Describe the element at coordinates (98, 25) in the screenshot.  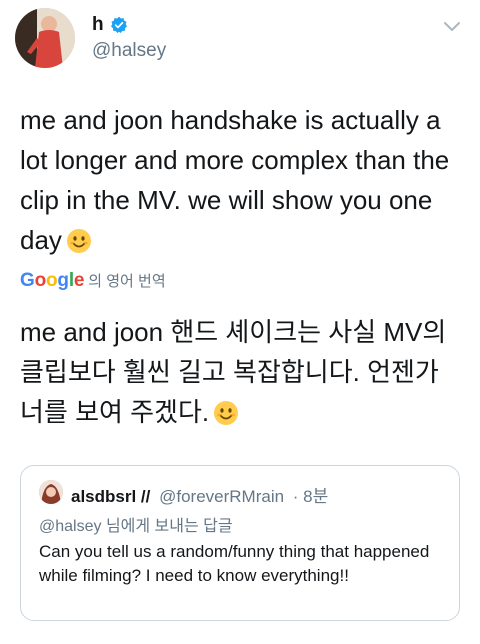
I see `author-display-name: h` at that location.